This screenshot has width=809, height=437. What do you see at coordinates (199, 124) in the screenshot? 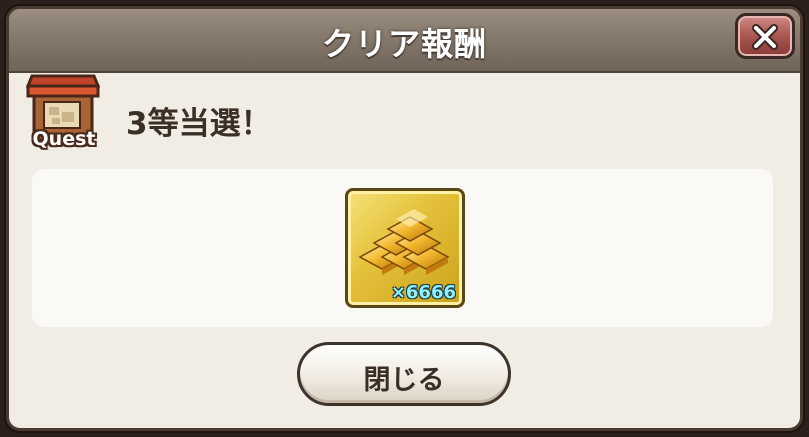
I see `result-text: 3等当選！` at bounding box center [199, 124].